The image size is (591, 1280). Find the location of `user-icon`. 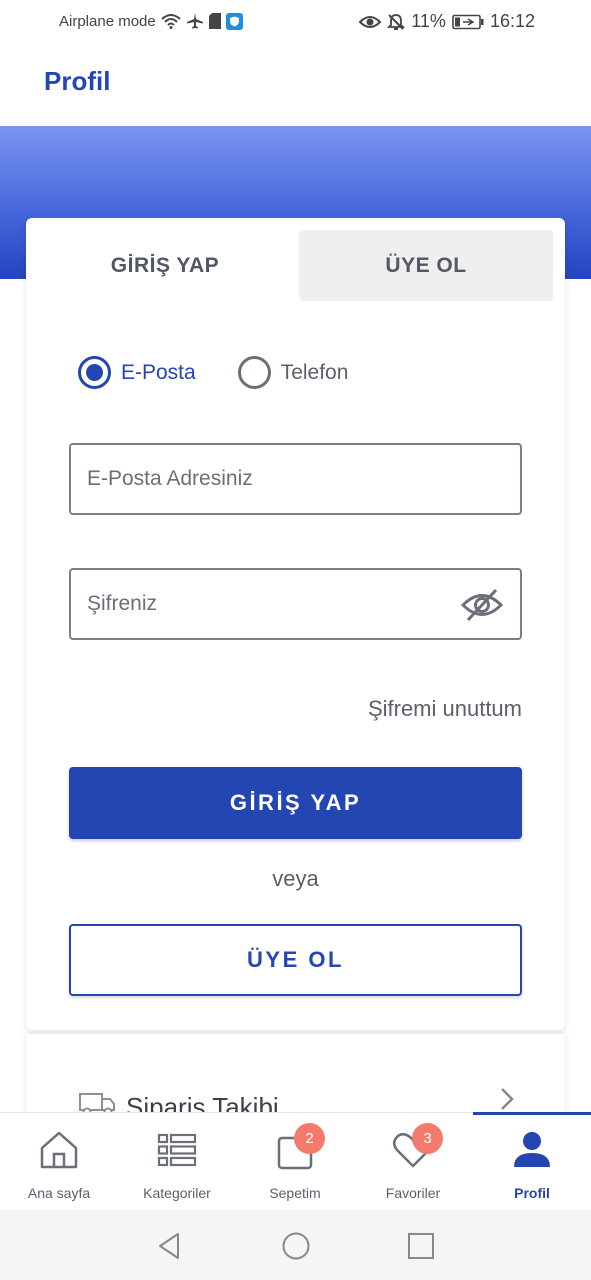

user-icon is located at coordinates (532, 1150).